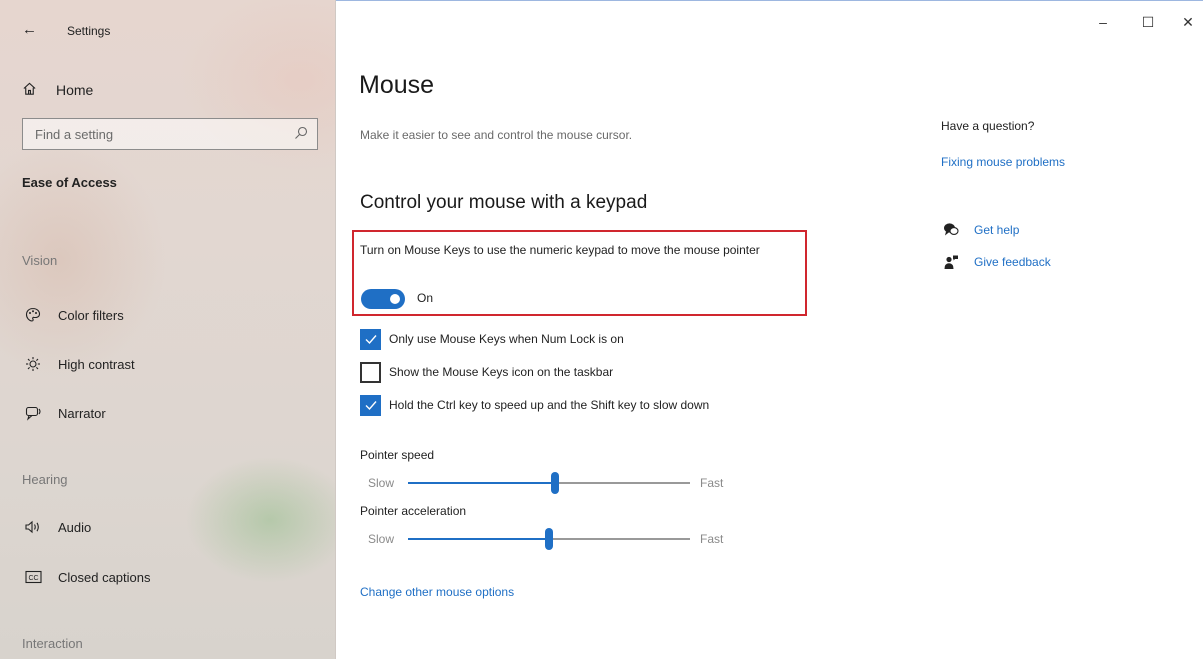  I want to click on pointer-speed-slider-row: Slow Fast, so click(550, 483).